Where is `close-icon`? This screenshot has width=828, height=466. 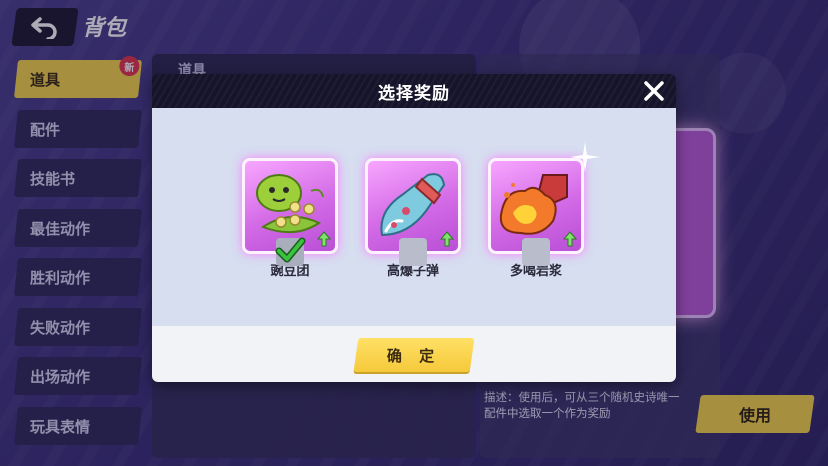
close-icon is located at coordinates (654, 91).